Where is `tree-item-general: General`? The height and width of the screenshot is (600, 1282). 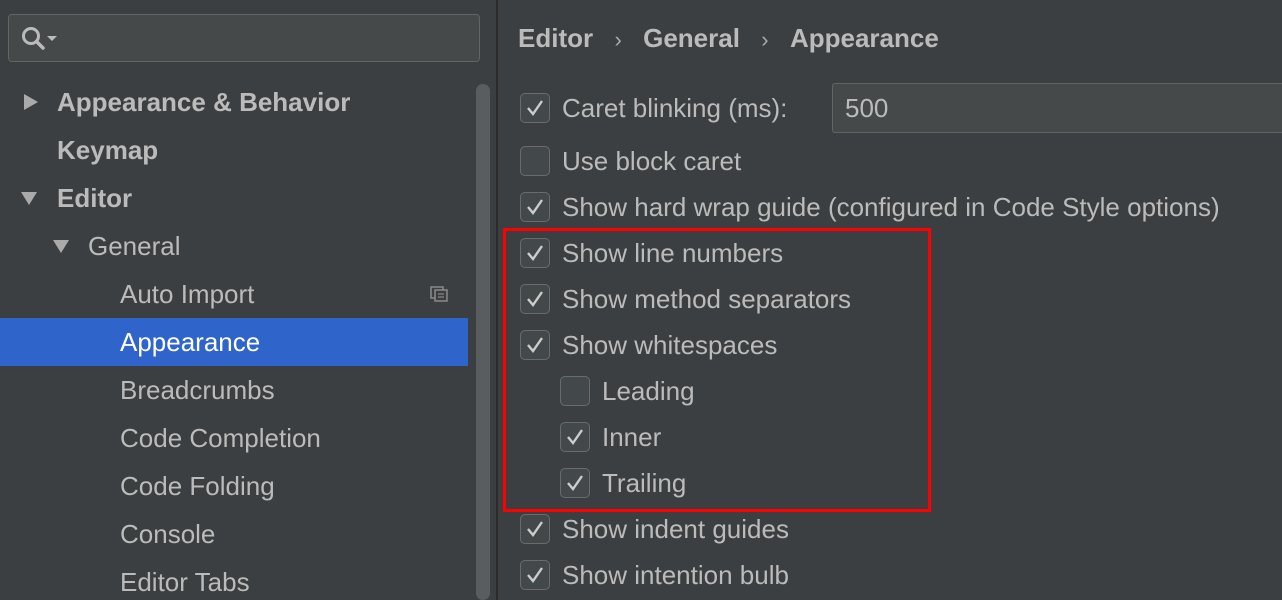
tree-item-general: General is located at coordinates (234, 246).